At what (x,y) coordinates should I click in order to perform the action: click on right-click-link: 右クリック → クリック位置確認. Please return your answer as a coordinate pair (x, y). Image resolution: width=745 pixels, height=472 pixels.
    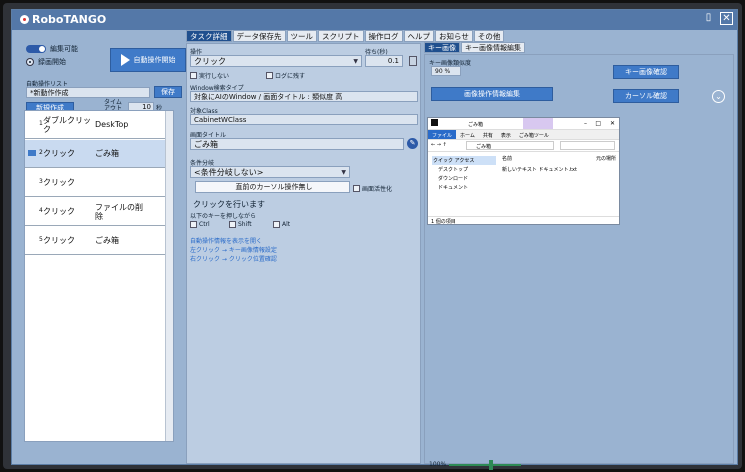
    Looking at the image, I should click on (233, 258).